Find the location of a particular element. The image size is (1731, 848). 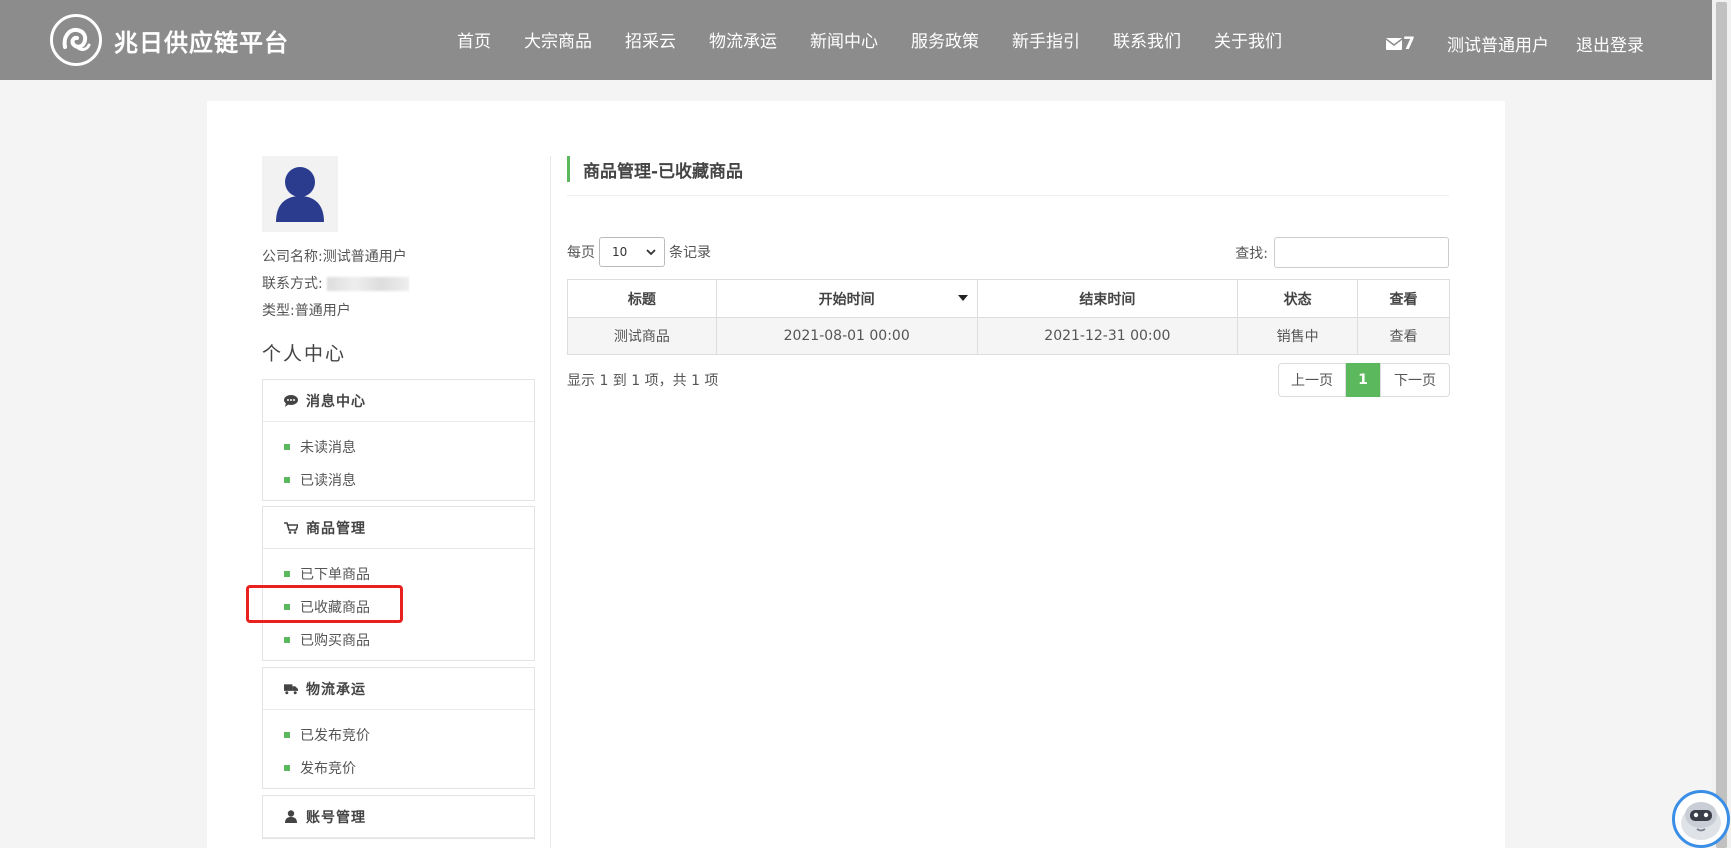

column-header-status: 状态 is located at coordinates (1298, 298).